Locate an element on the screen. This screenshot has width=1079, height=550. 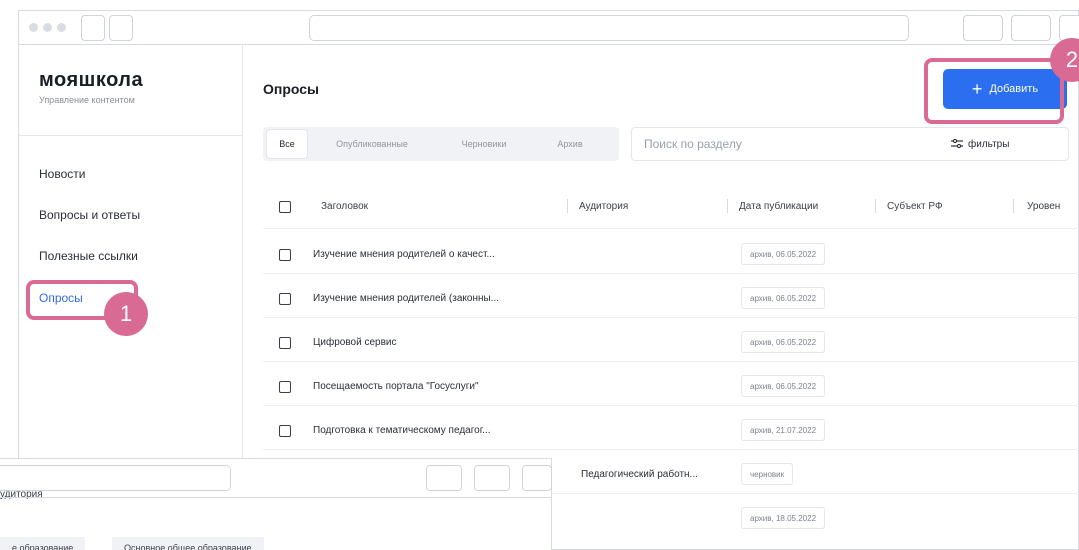
education-chip: Основное общее образование is located at coordinates (188, 543).